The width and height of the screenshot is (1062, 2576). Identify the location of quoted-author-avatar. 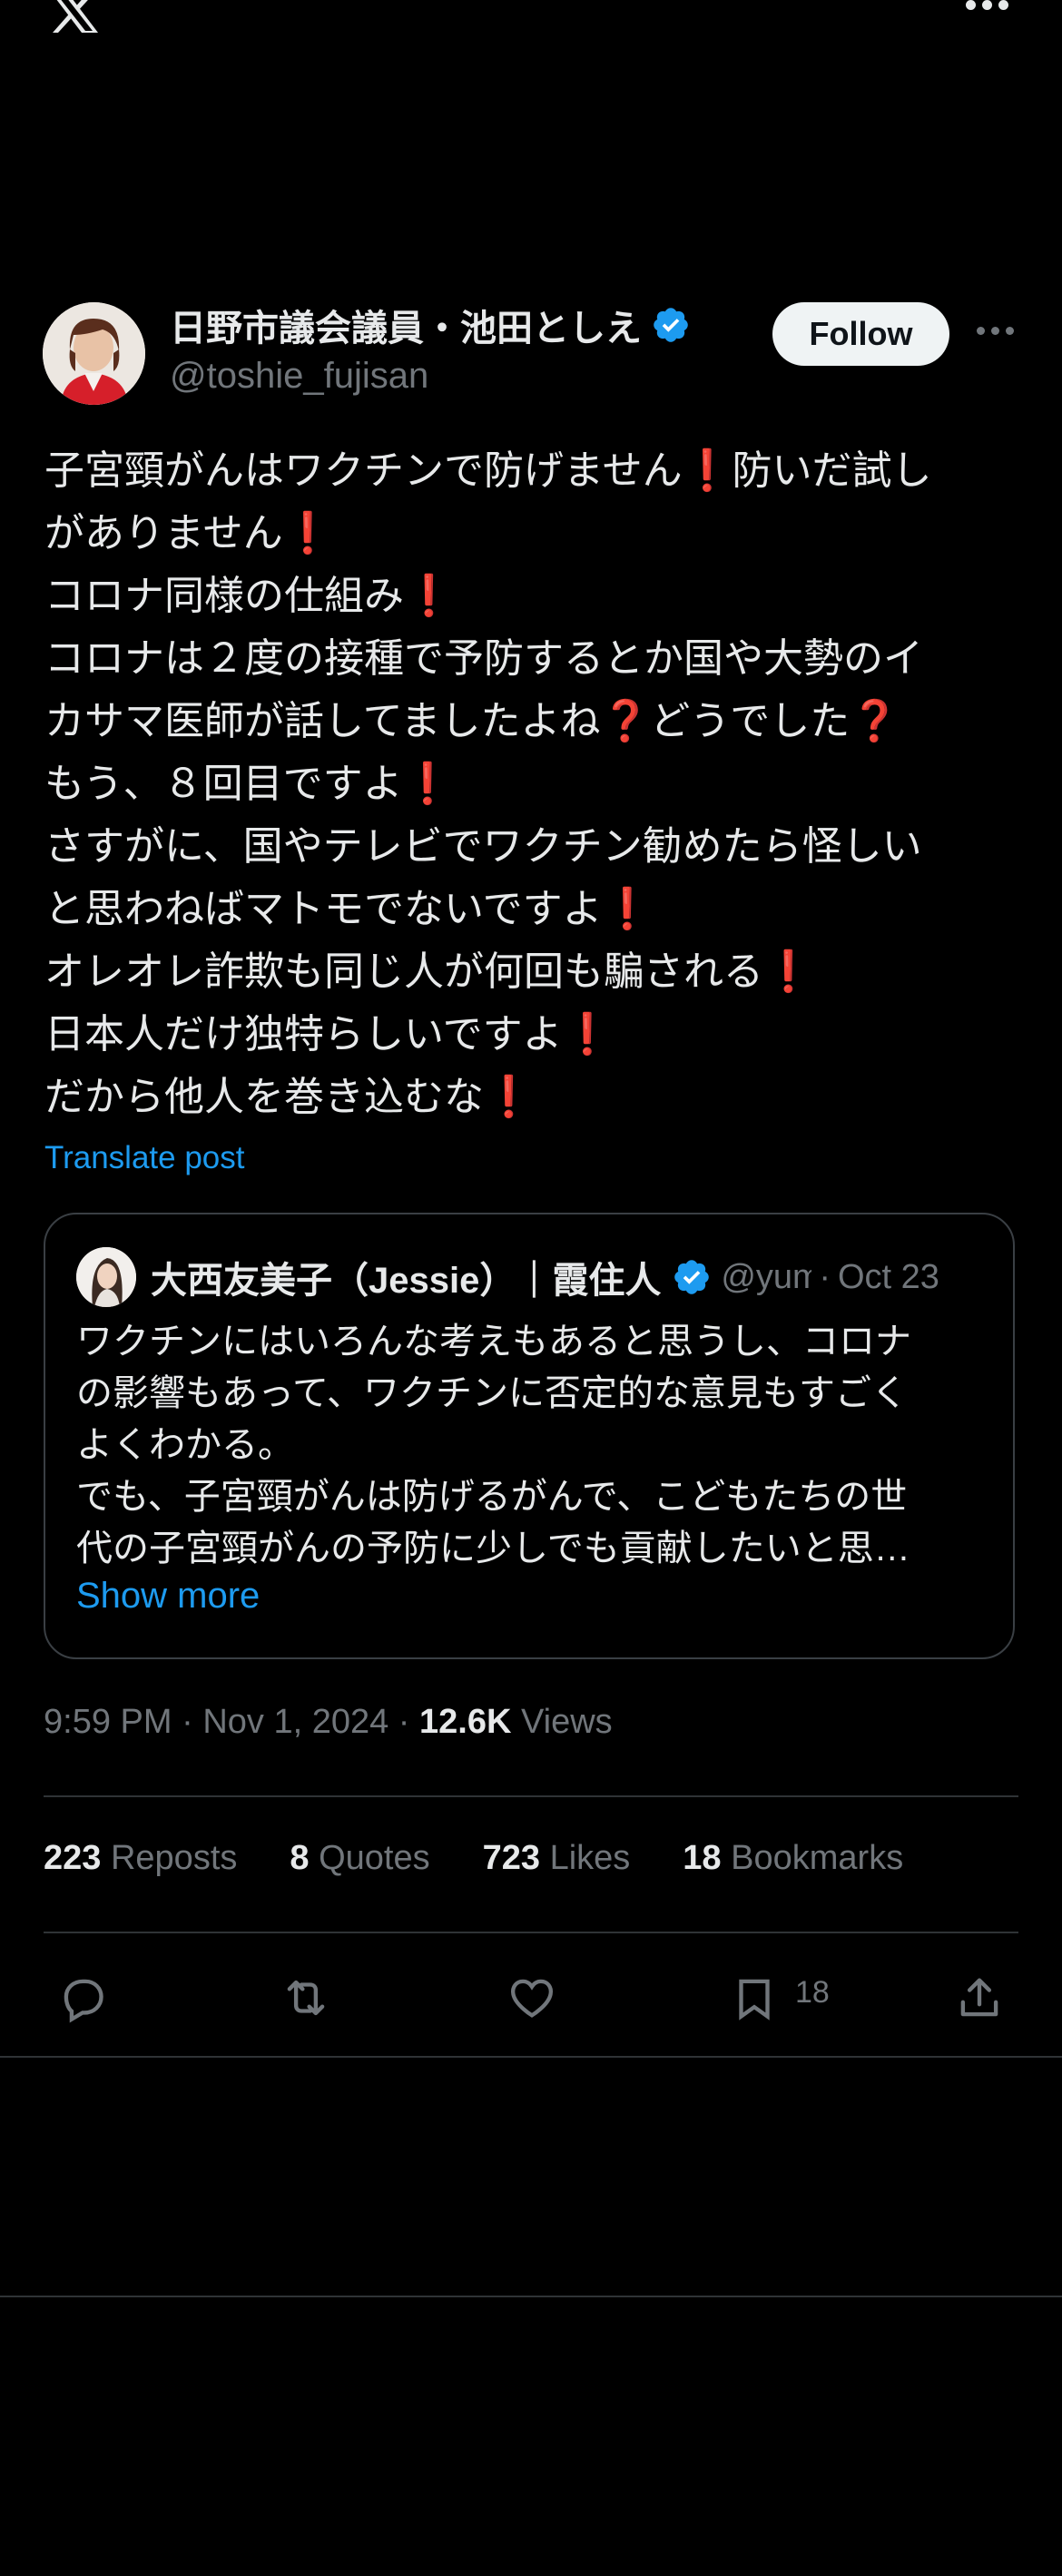
(106, 1277).